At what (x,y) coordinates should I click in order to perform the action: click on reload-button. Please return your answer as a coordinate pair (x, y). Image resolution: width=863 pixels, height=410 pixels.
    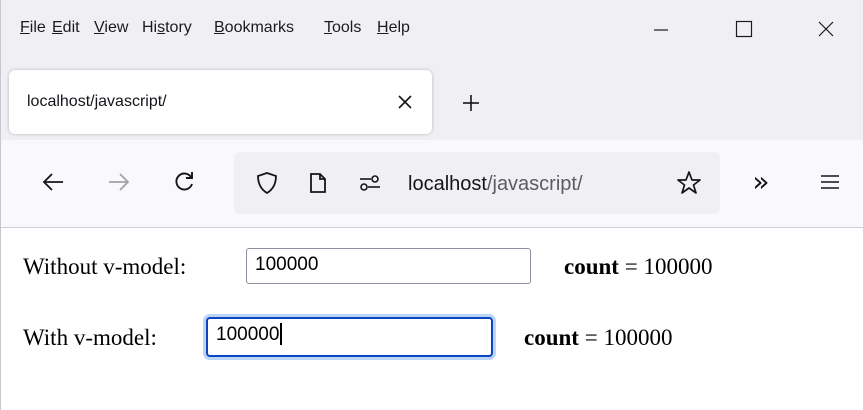
    Looking at the image, I should click on (184, 182).